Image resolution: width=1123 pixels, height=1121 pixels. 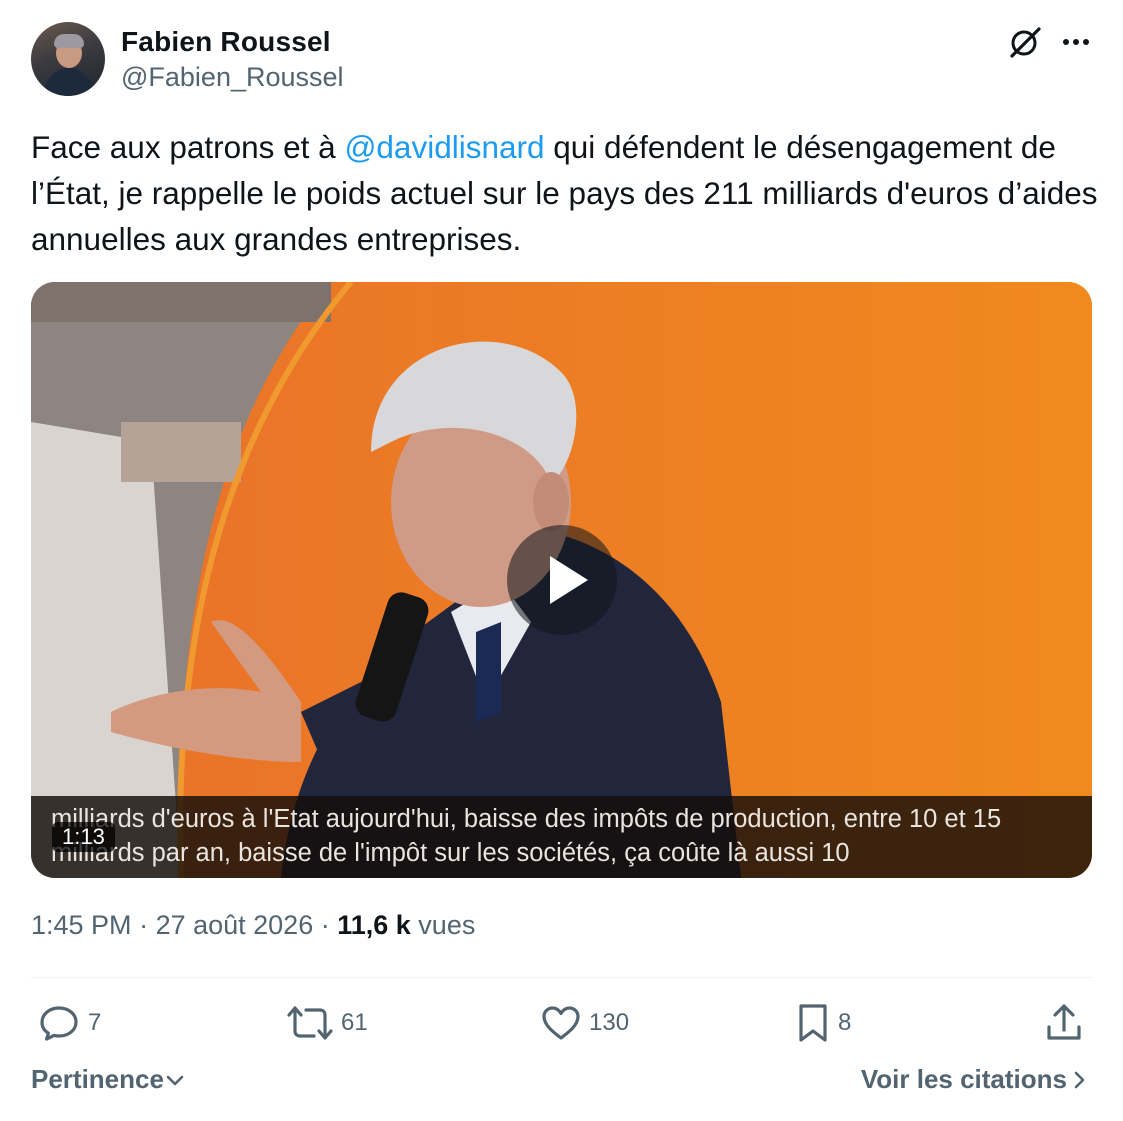 What do you see at coordinates (963, 1079) in the screenshot?
I see `quotes-label: Voir les citations` at bounding box center [963, 1079].